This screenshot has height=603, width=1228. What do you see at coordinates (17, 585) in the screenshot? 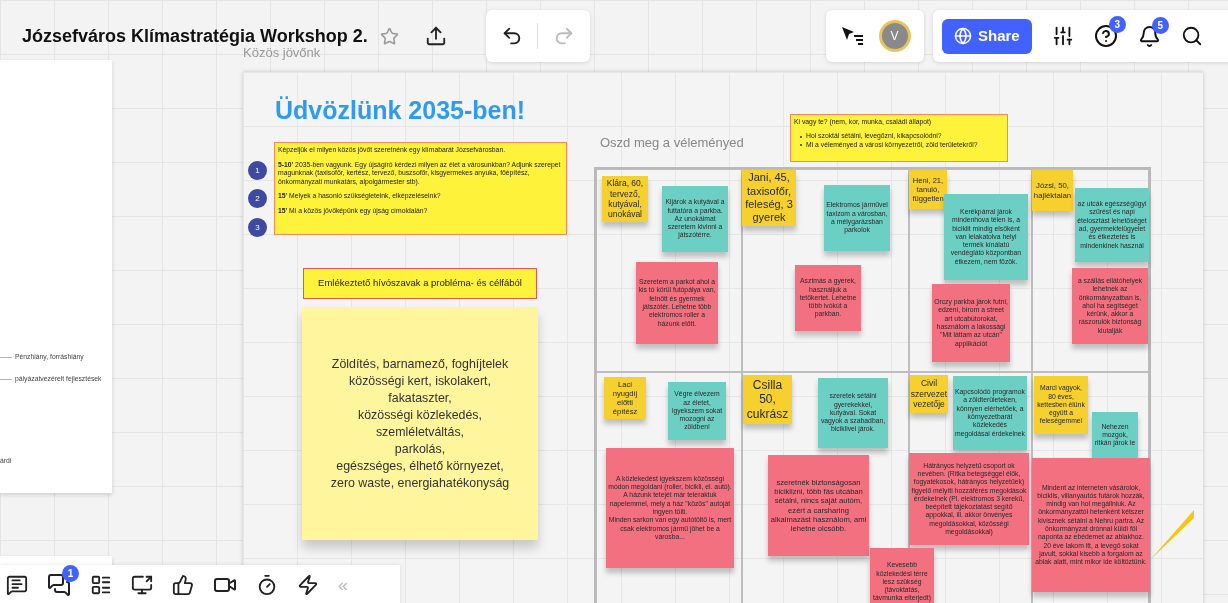
I see `comment-icon` at bounding box center [17, 585].